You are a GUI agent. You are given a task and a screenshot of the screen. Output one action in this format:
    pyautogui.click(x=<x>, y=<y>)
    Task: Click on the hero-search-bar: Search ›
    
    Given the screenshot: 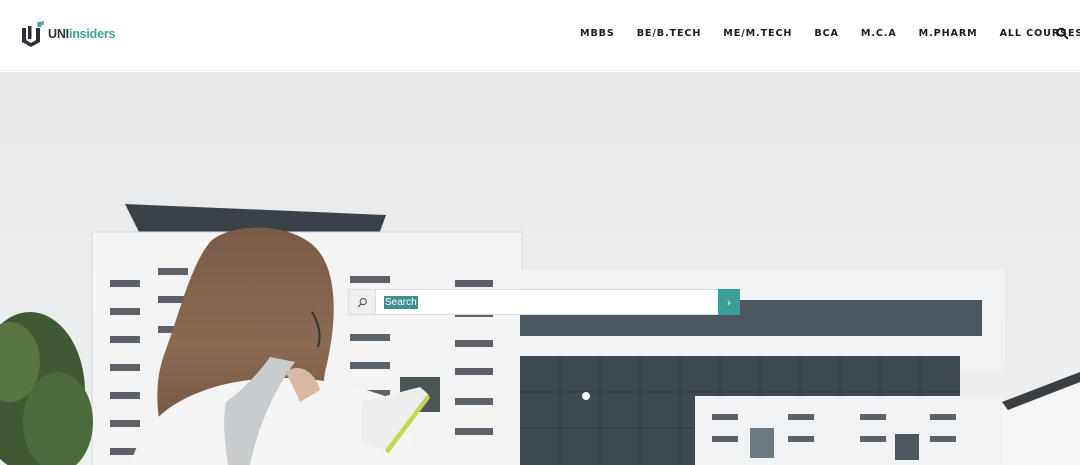 What is the action you would take?
    pyautogui.click(x=544, y=302)
    